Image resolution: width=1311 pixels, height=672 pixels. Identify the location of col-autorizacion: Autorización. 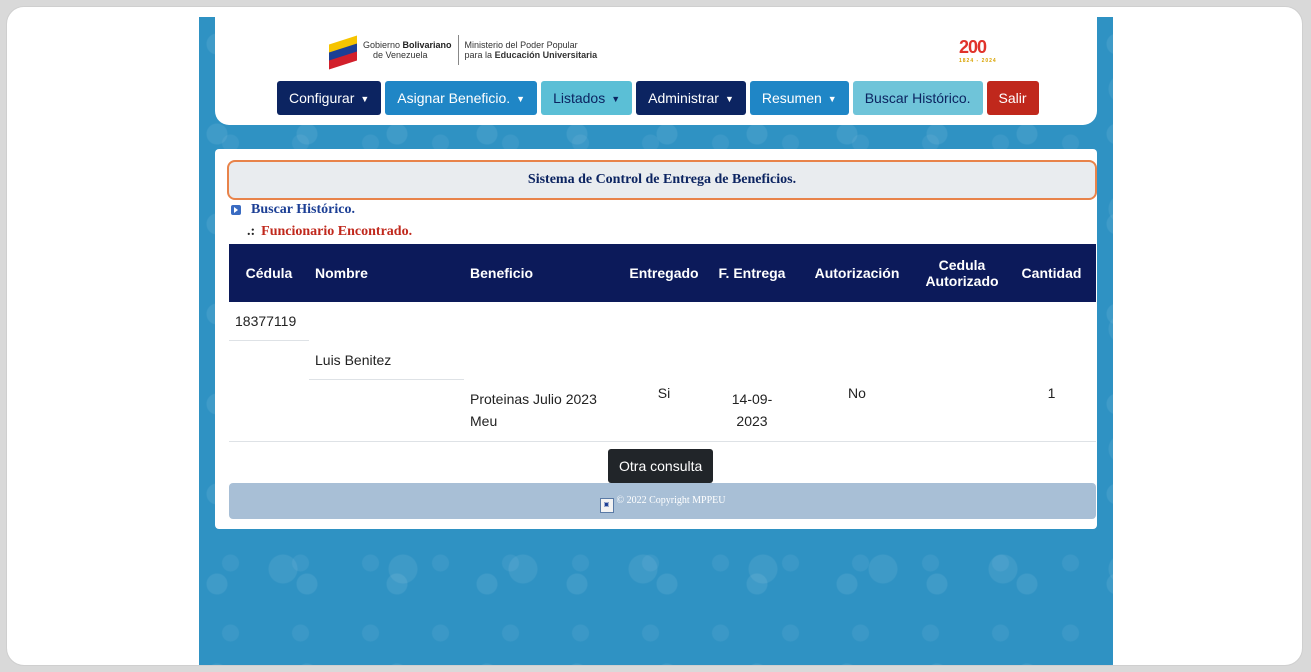
(857, 273).